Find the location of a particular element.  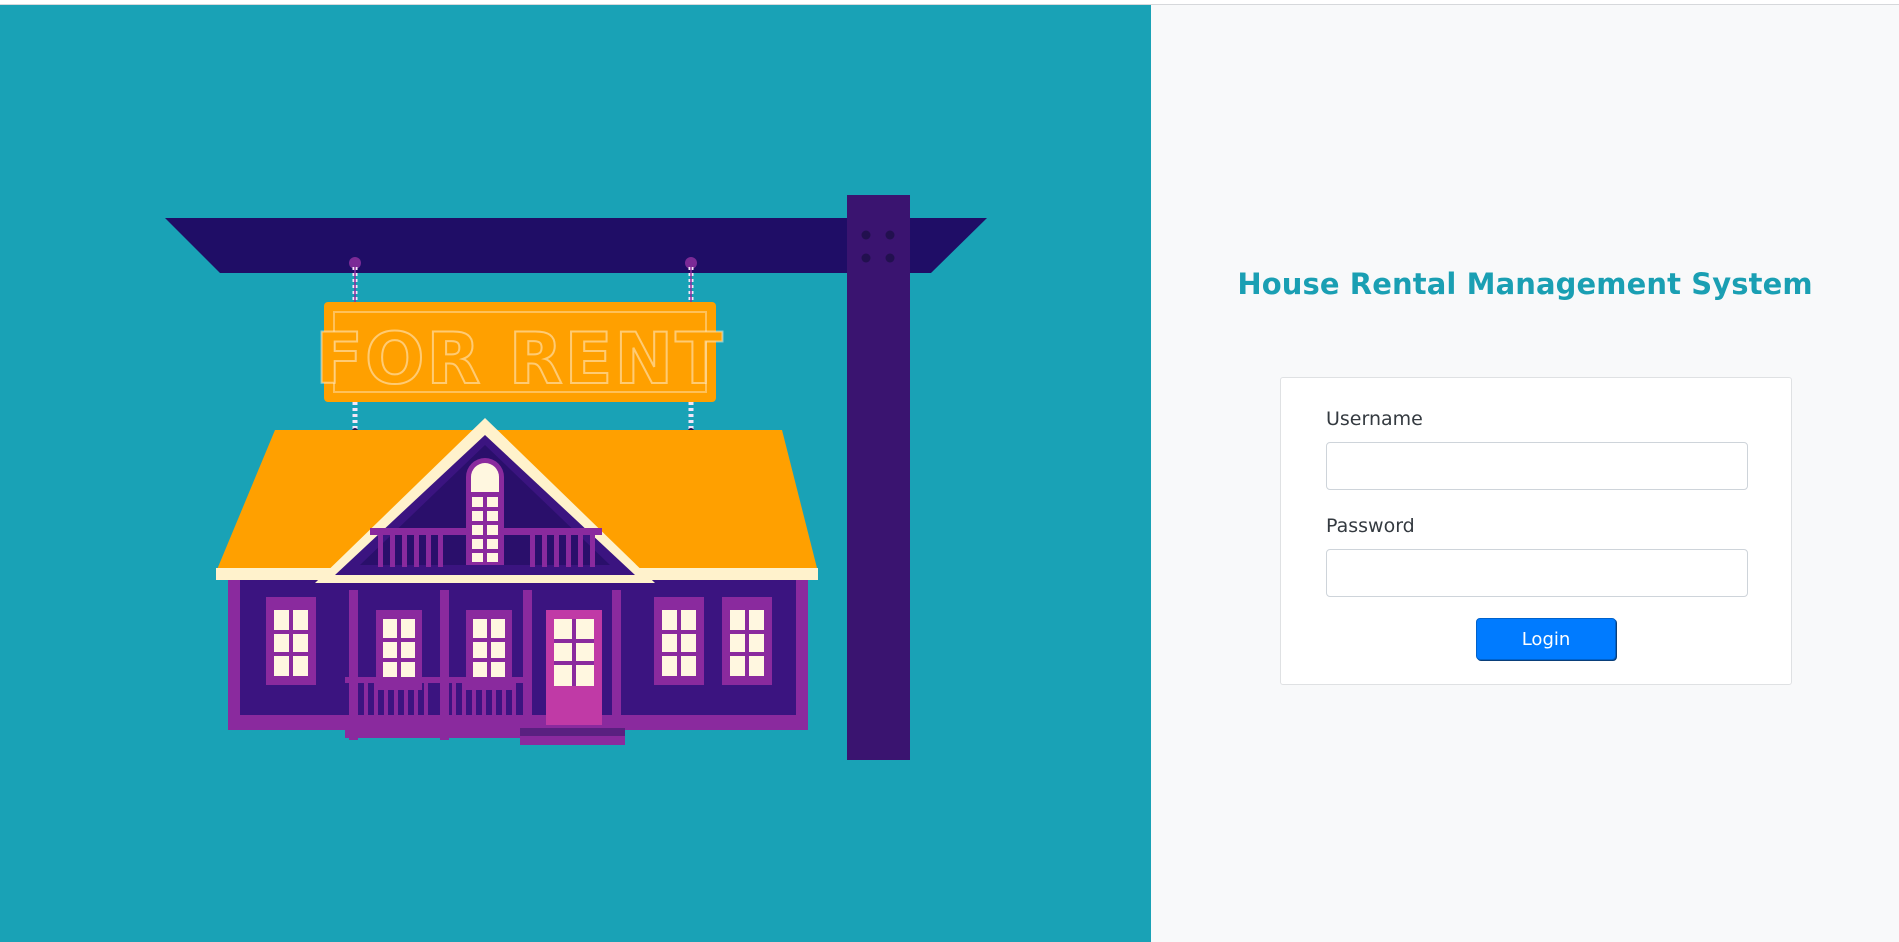

login-button: Login is located at coordinates (1546, 639).